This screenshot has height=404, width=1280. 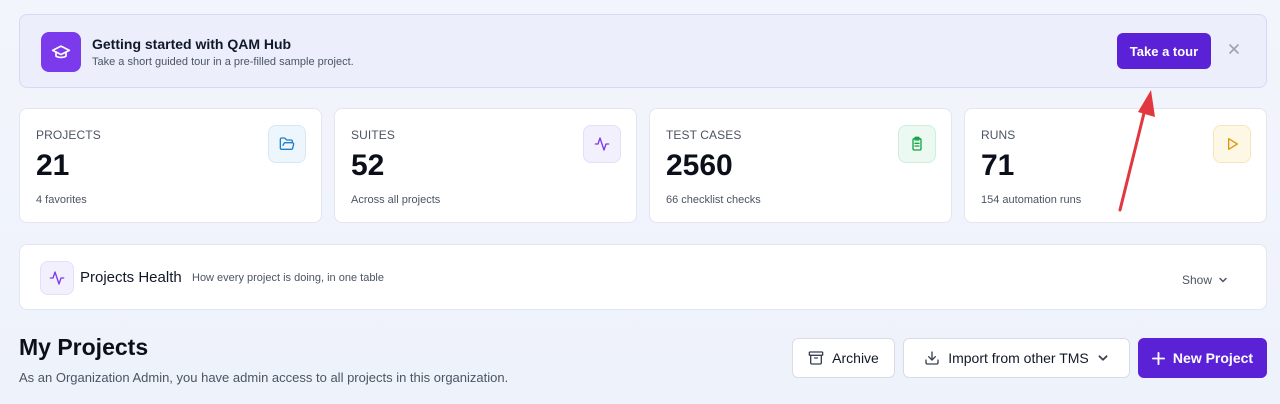 I want to click on folder-open-icon, so click(x=287, y=144).